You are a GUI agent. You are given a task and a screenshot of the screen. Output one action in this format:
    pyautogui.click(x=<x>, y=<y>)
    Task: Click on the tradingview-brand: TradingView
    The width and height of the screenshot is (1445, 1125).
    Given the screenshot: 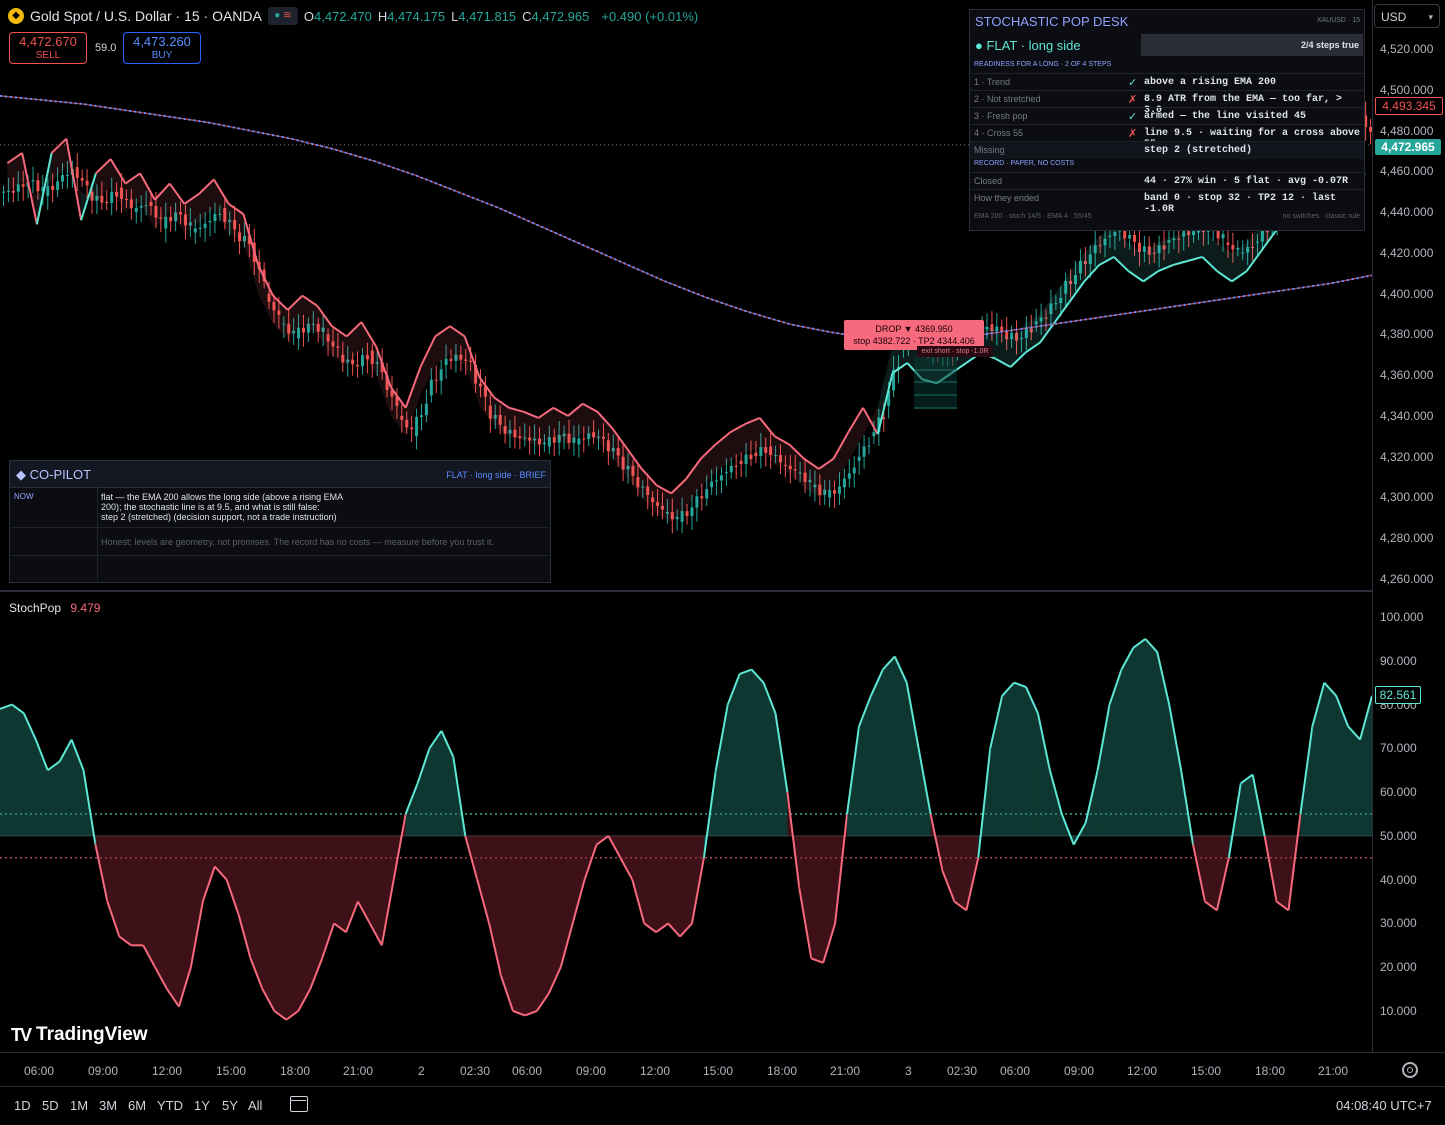 What is the action you would take?
    pyautogui.click(x=92, y=1034)
    